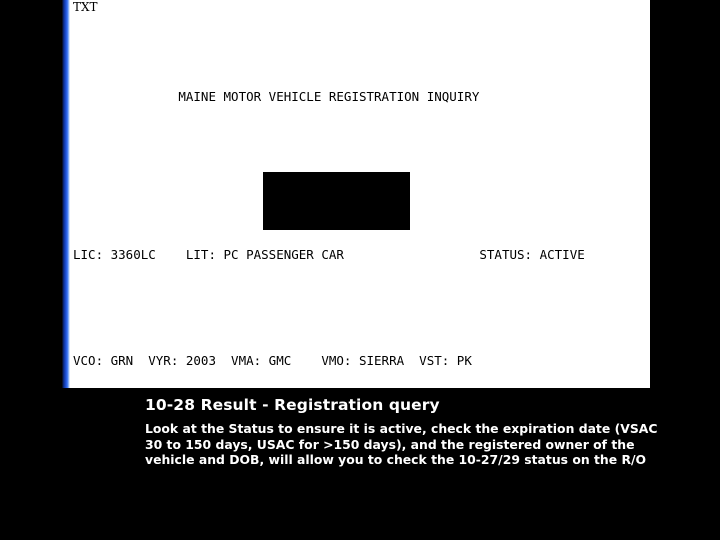 The width and height of the screenshot is (720, 540). Describe the element at coordinates (65, 194) in the screenshot. I see `terminal-scrollbar` at that location.